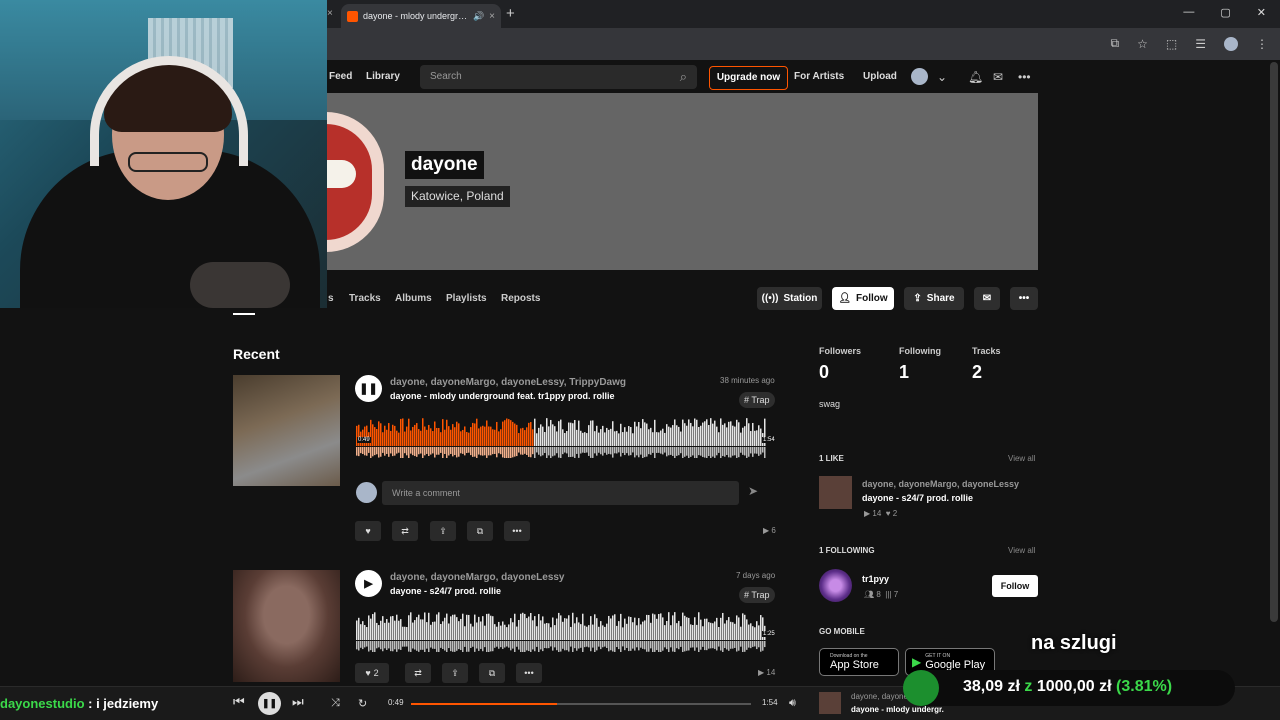  I want to click on tab-reposts: Reposts, so click(520, 298).